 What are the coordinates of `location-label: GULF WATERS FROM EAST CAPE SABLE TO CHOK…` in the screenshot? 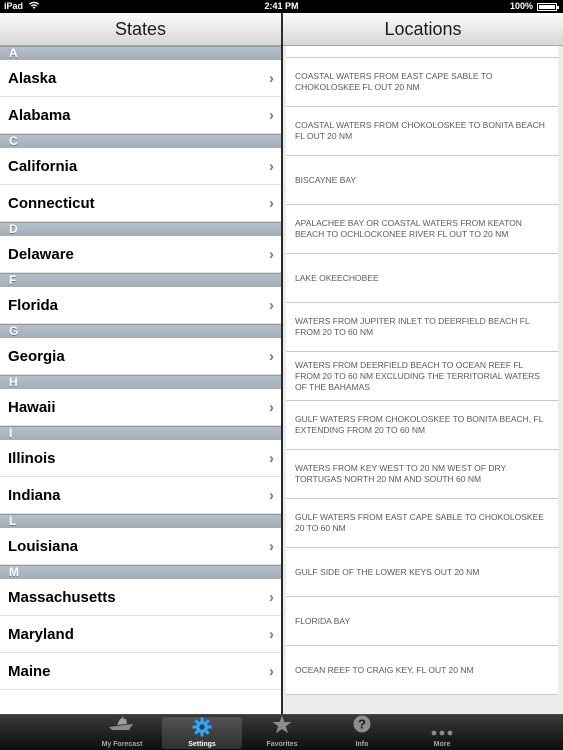 It's located at (419, 522).